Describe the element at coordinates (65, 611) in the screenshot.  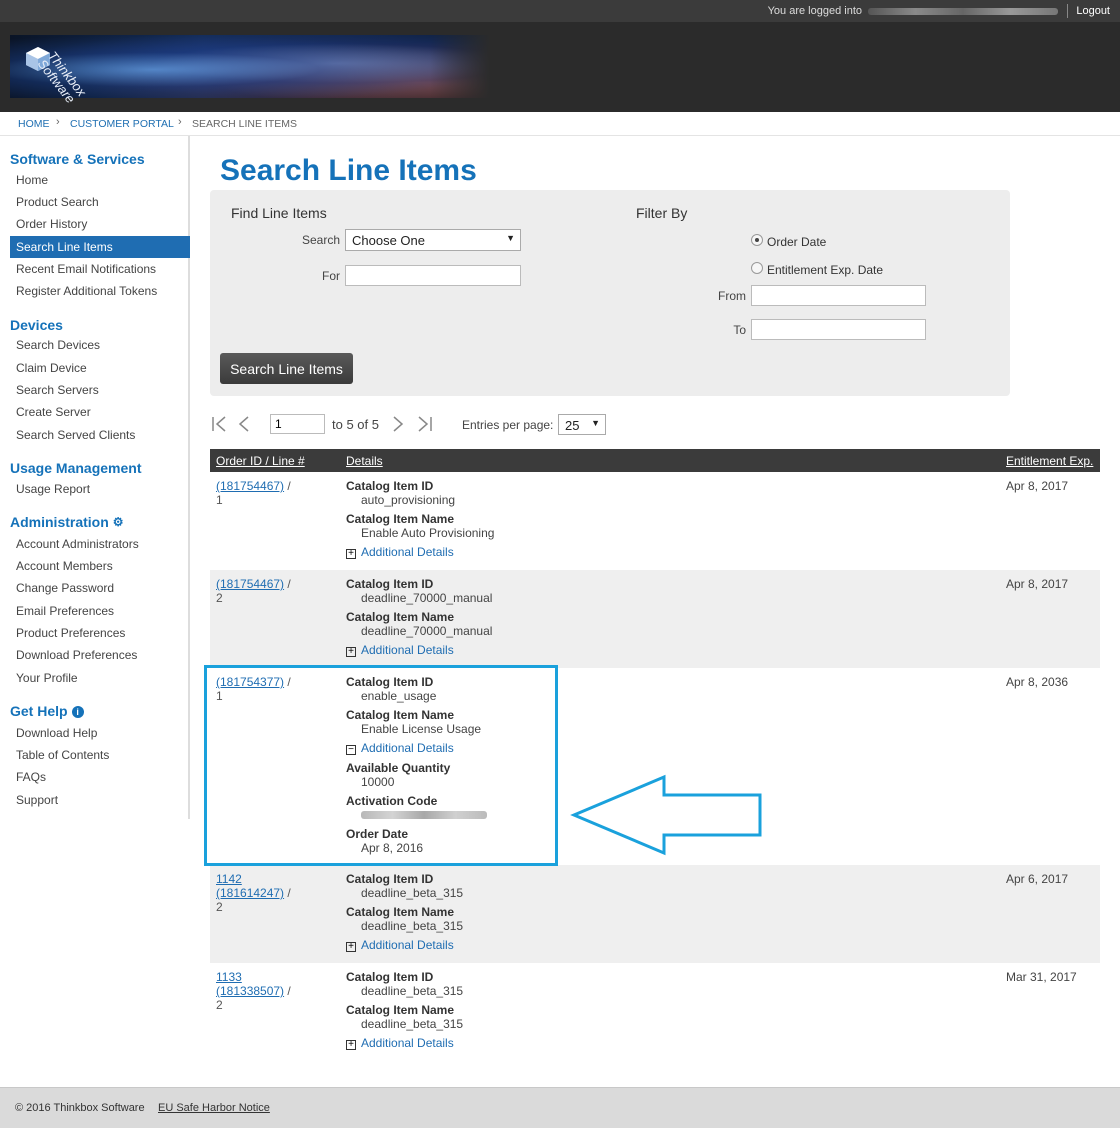
I see `sidebar-item-email-preferences: Email Preferences` at that location.